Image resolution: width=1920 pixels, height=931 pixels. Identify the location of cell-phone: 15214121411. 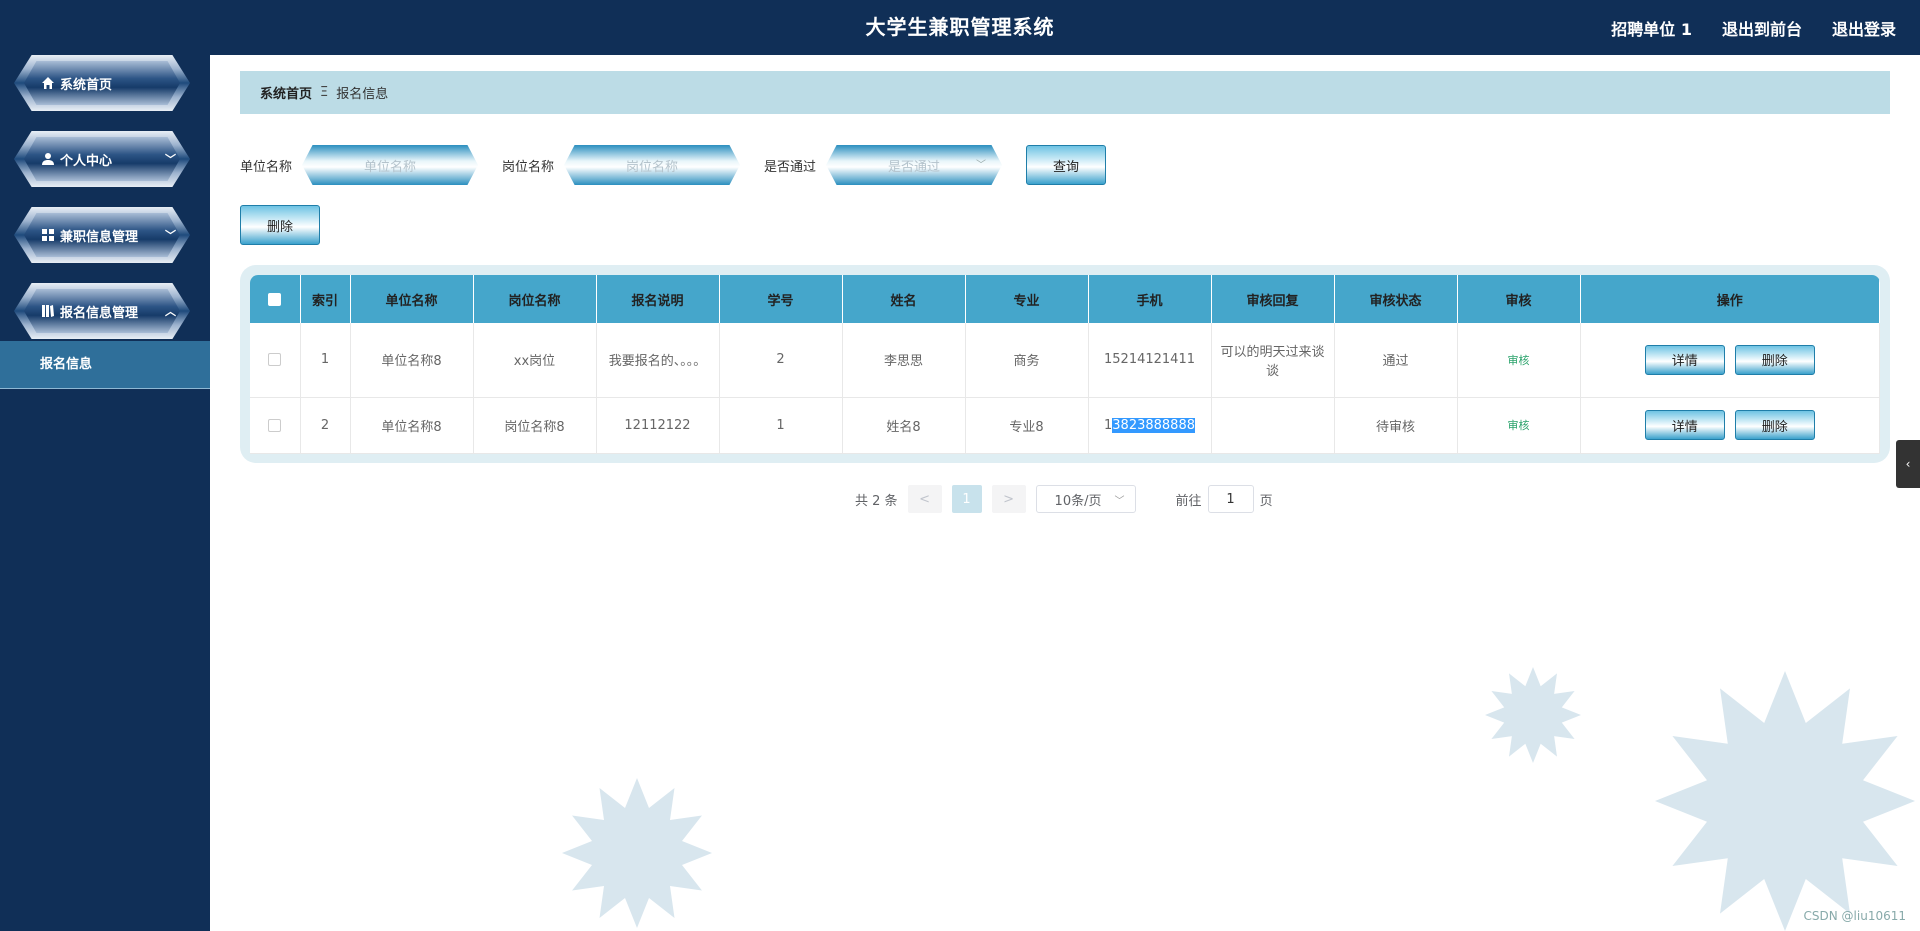
(1150, 360).